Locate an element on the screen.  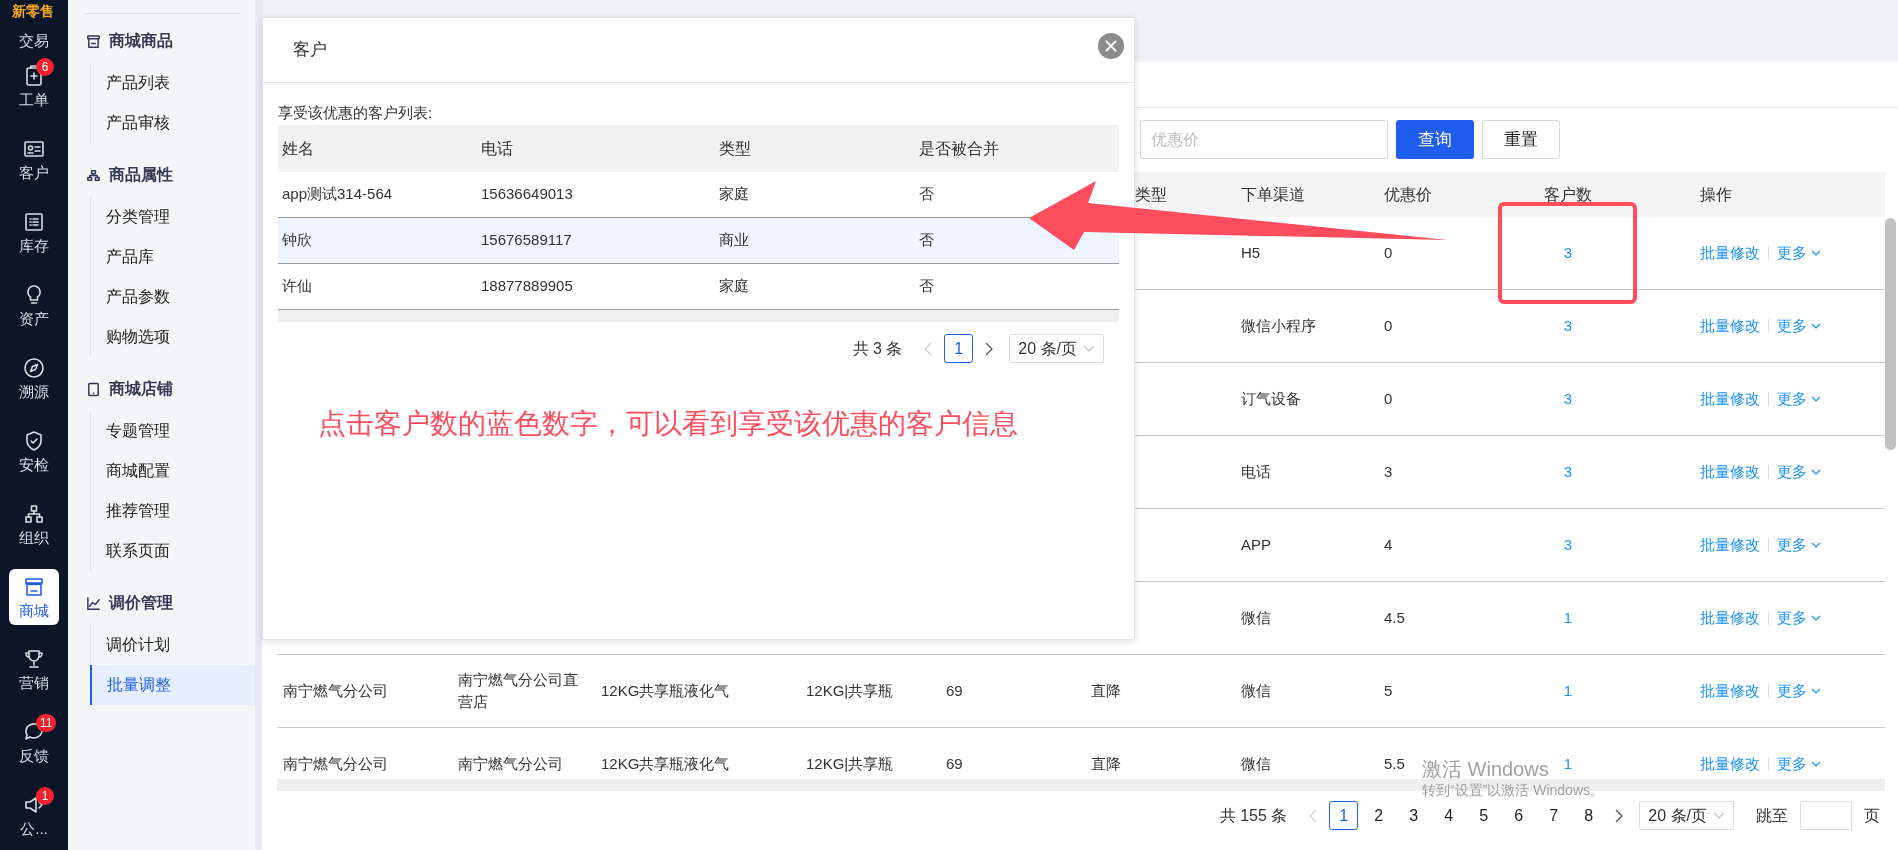
rail-item: 资产 is located at coordinates (34, 305).